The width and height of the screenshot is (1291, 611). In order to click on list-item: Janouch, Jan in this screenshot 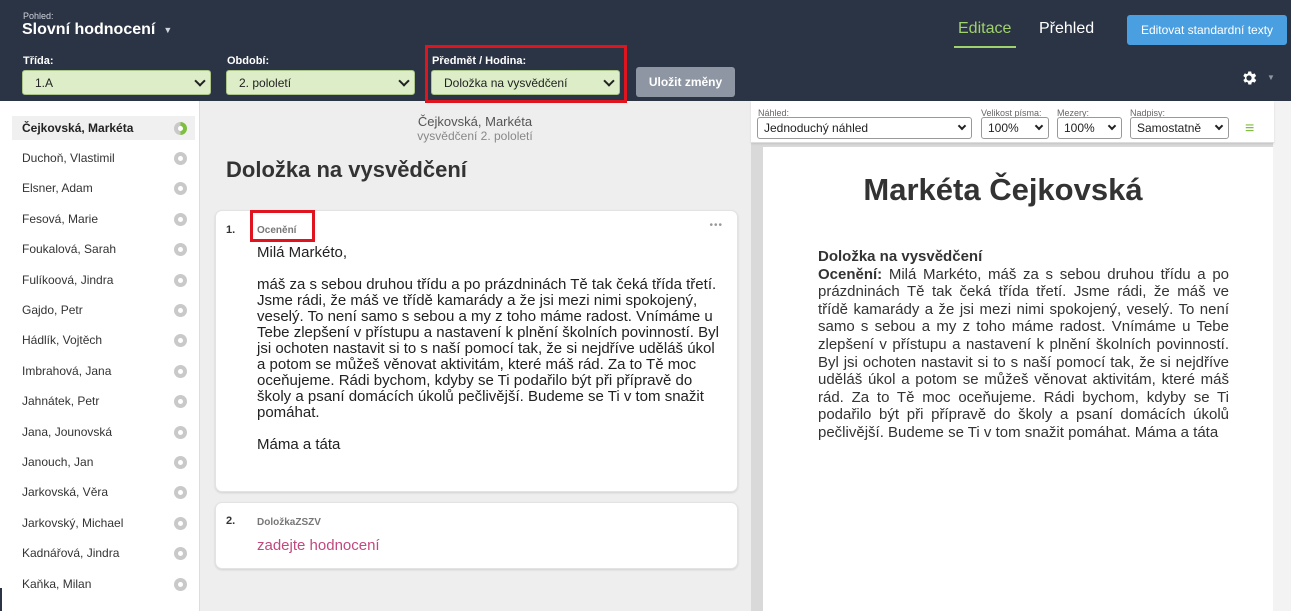, I will do `click(103, 462)`.